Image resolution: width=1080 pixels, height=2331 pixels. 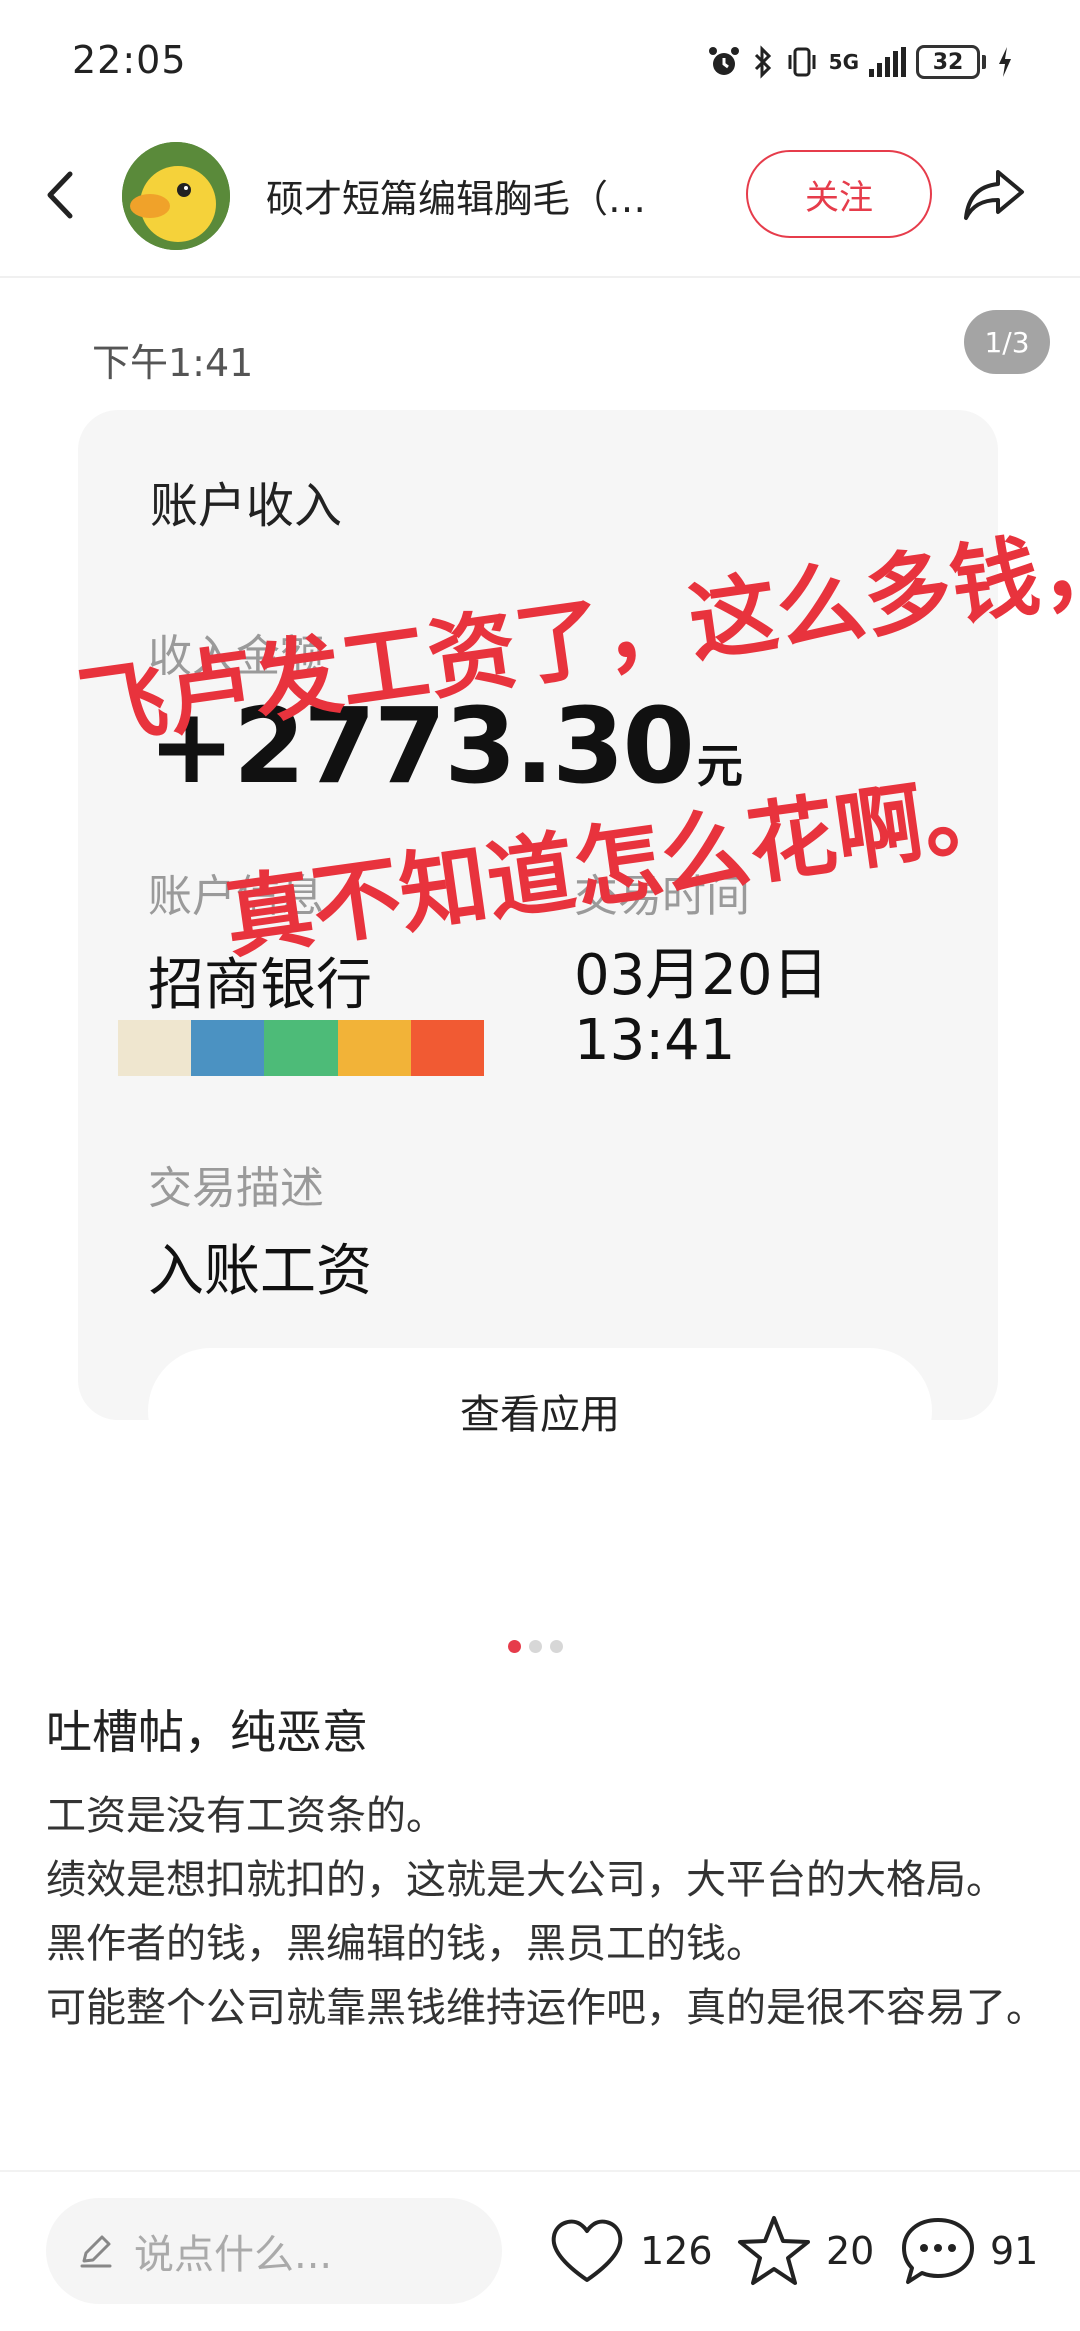 I want to click on avatar, so click(x=176, y=196).